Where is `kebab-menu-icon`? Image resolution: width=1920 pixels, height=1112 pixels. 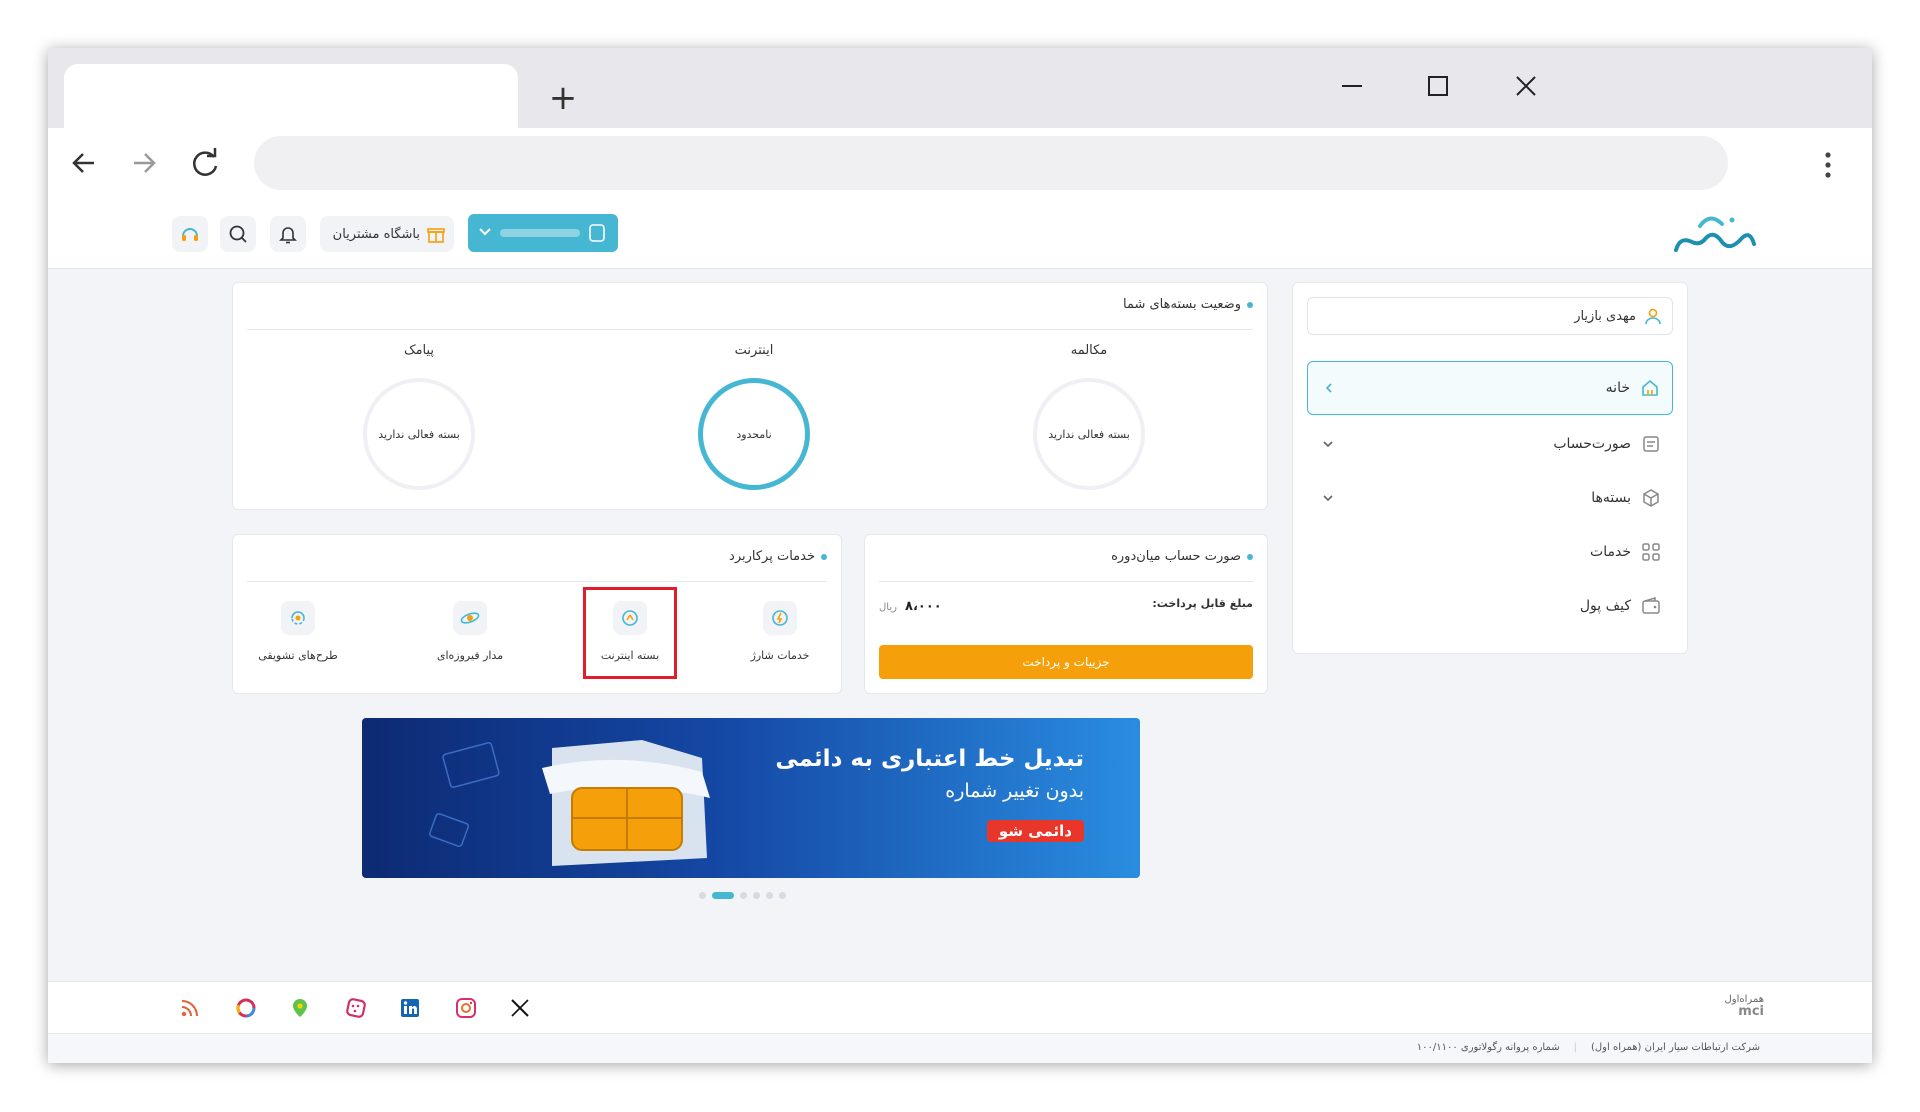 kebab-menu-icon is located at coordinates (1828, 165).